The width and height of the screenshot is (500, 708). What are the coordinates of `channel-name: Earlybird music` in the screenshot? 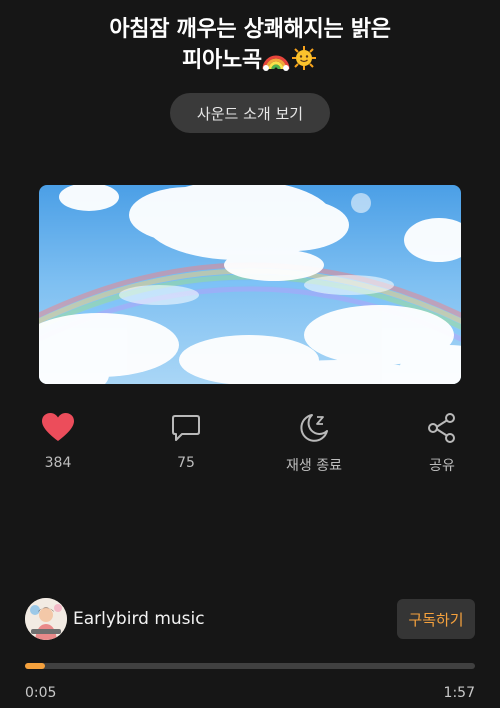 It's located at (139, 619).